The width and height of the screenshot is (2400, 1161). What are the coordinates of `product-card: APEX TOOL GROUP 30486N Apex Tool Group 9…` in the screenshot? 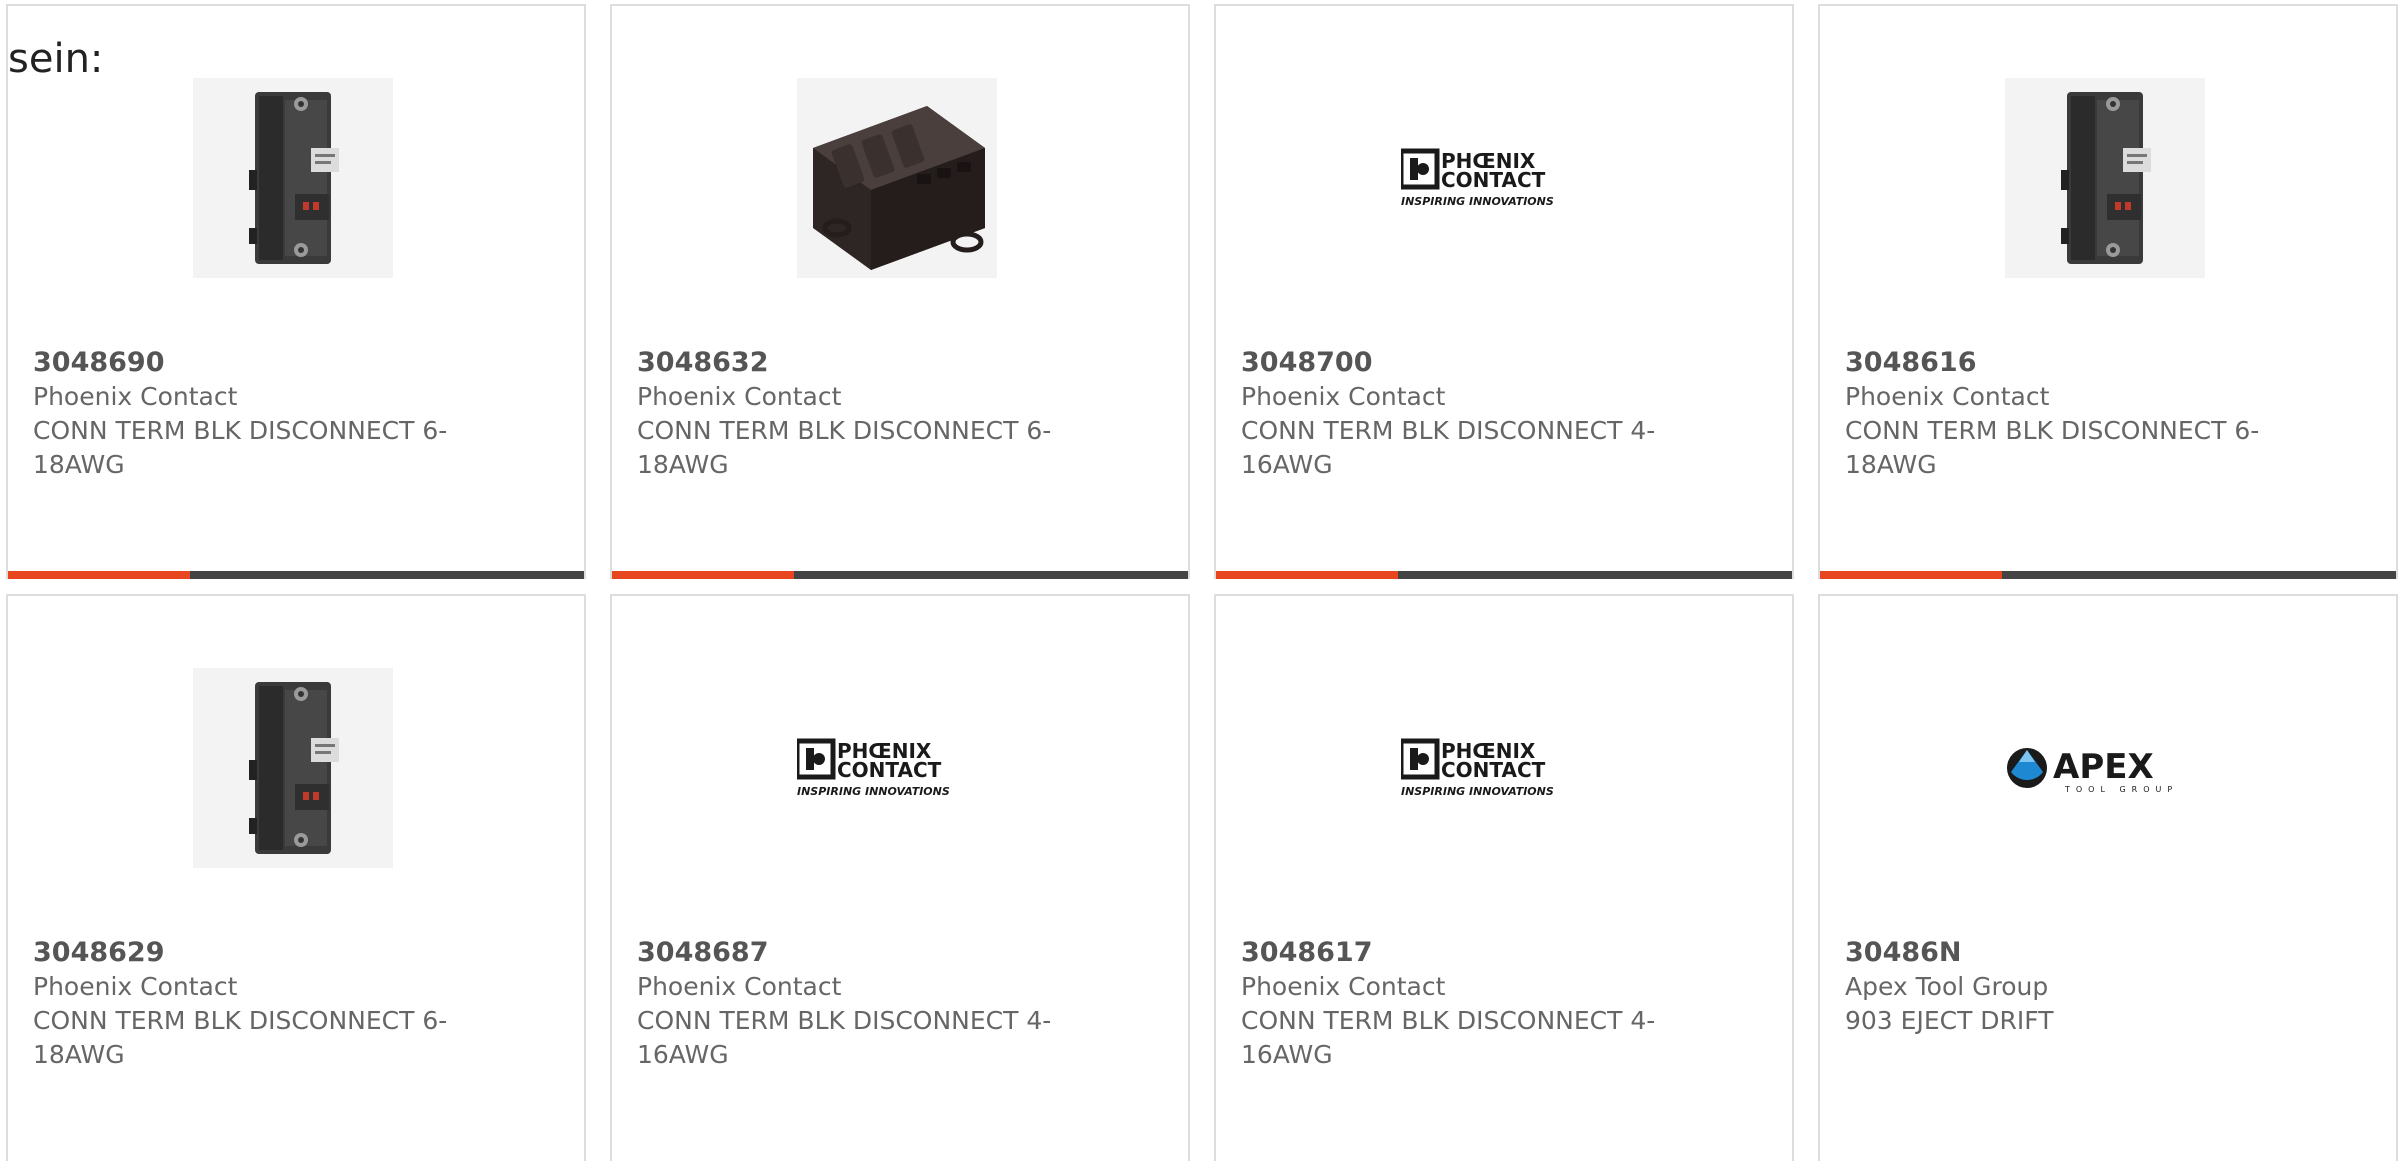 It's located at (2108, 877).